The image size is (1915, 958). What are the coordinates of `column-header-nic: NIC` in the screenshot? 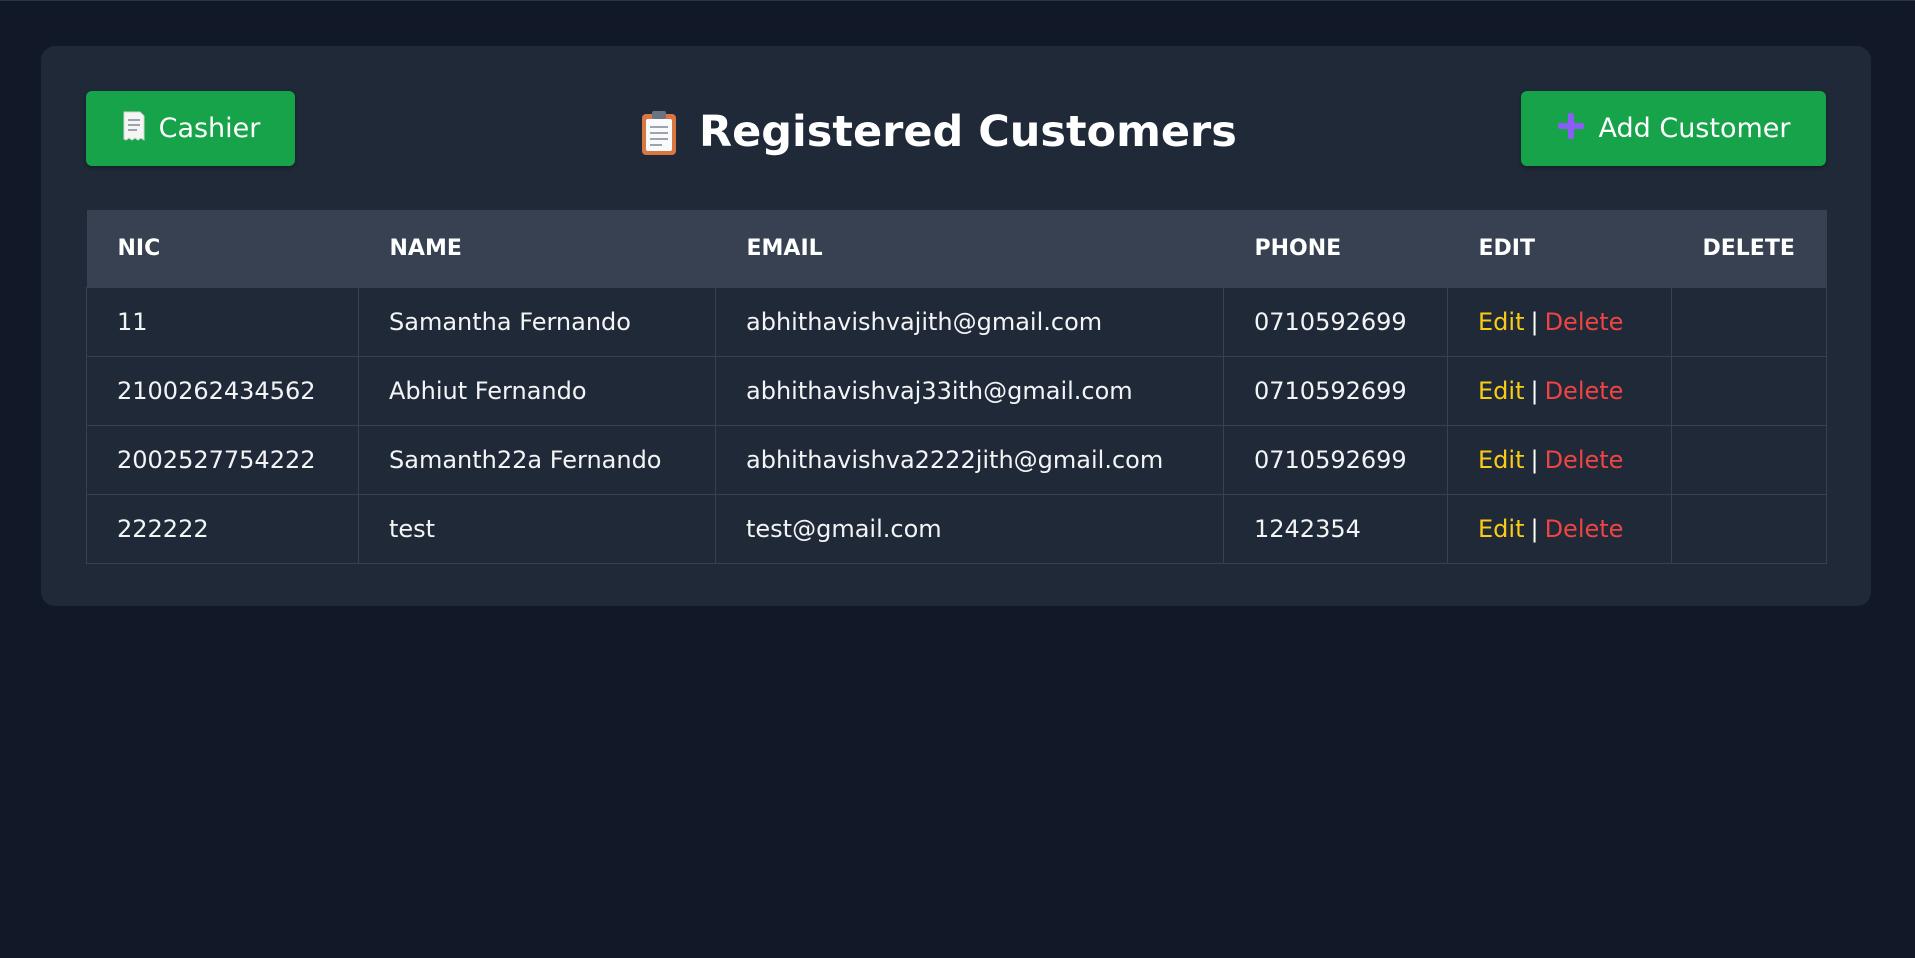 It's located at (222, 248).